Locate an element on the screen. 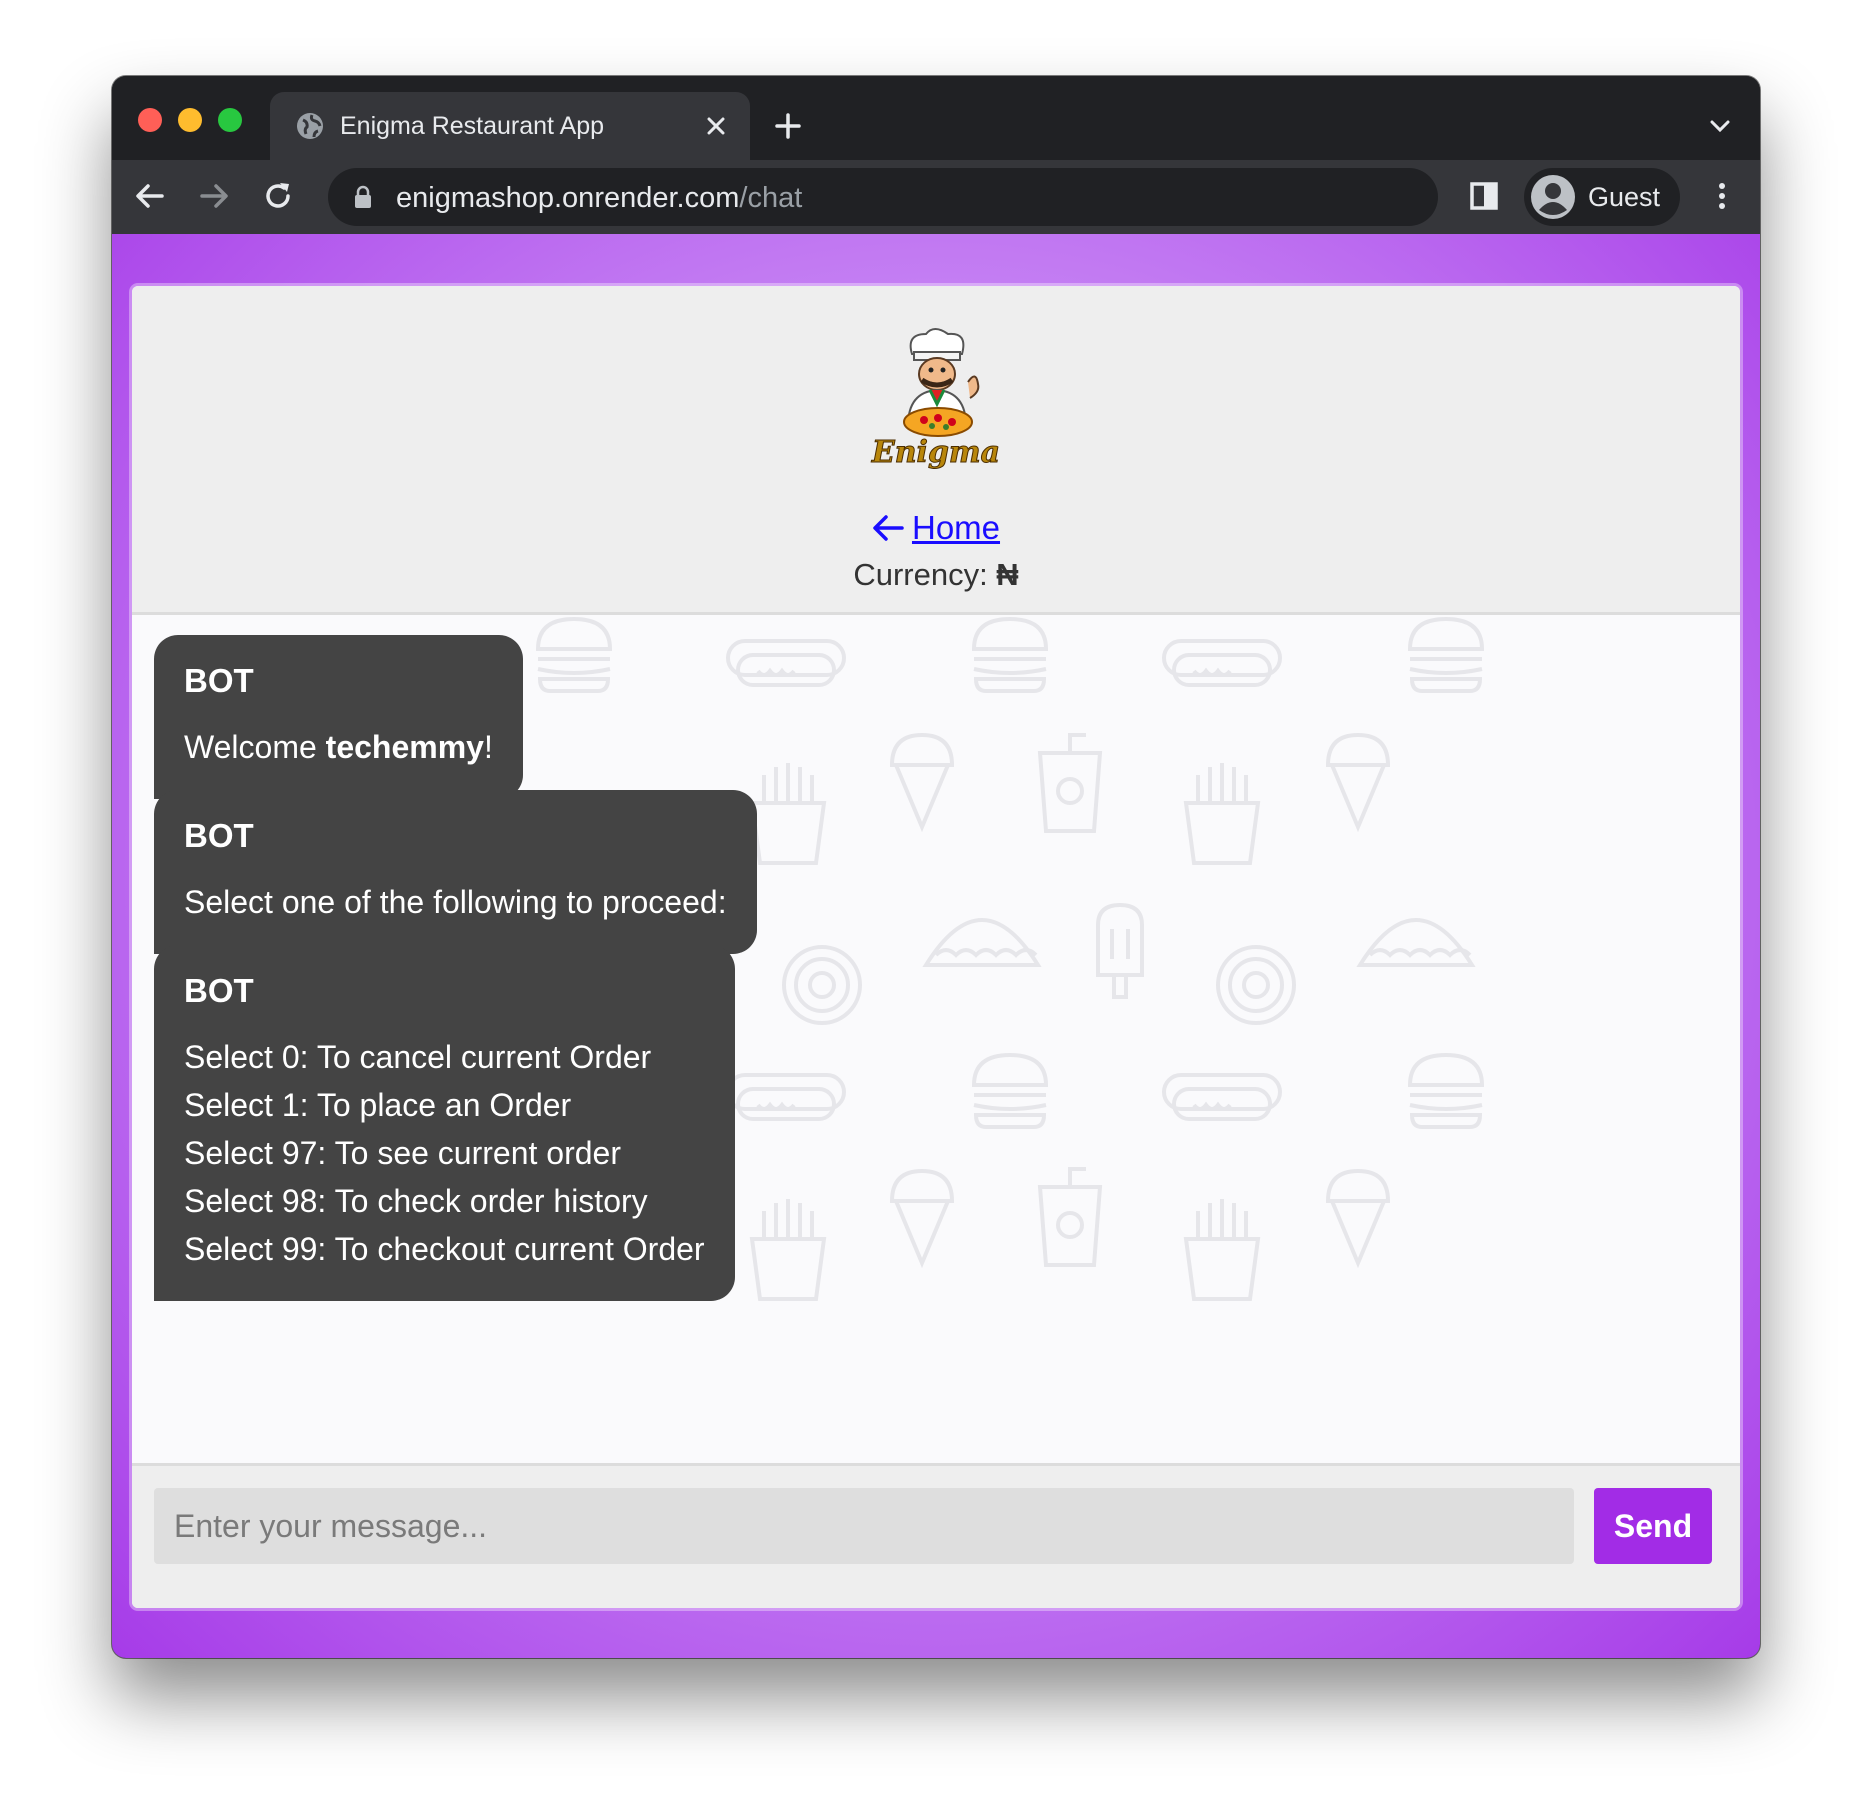 This screenshot has height=1806, width=1872. close-icon is located at coordinates (716, 126).